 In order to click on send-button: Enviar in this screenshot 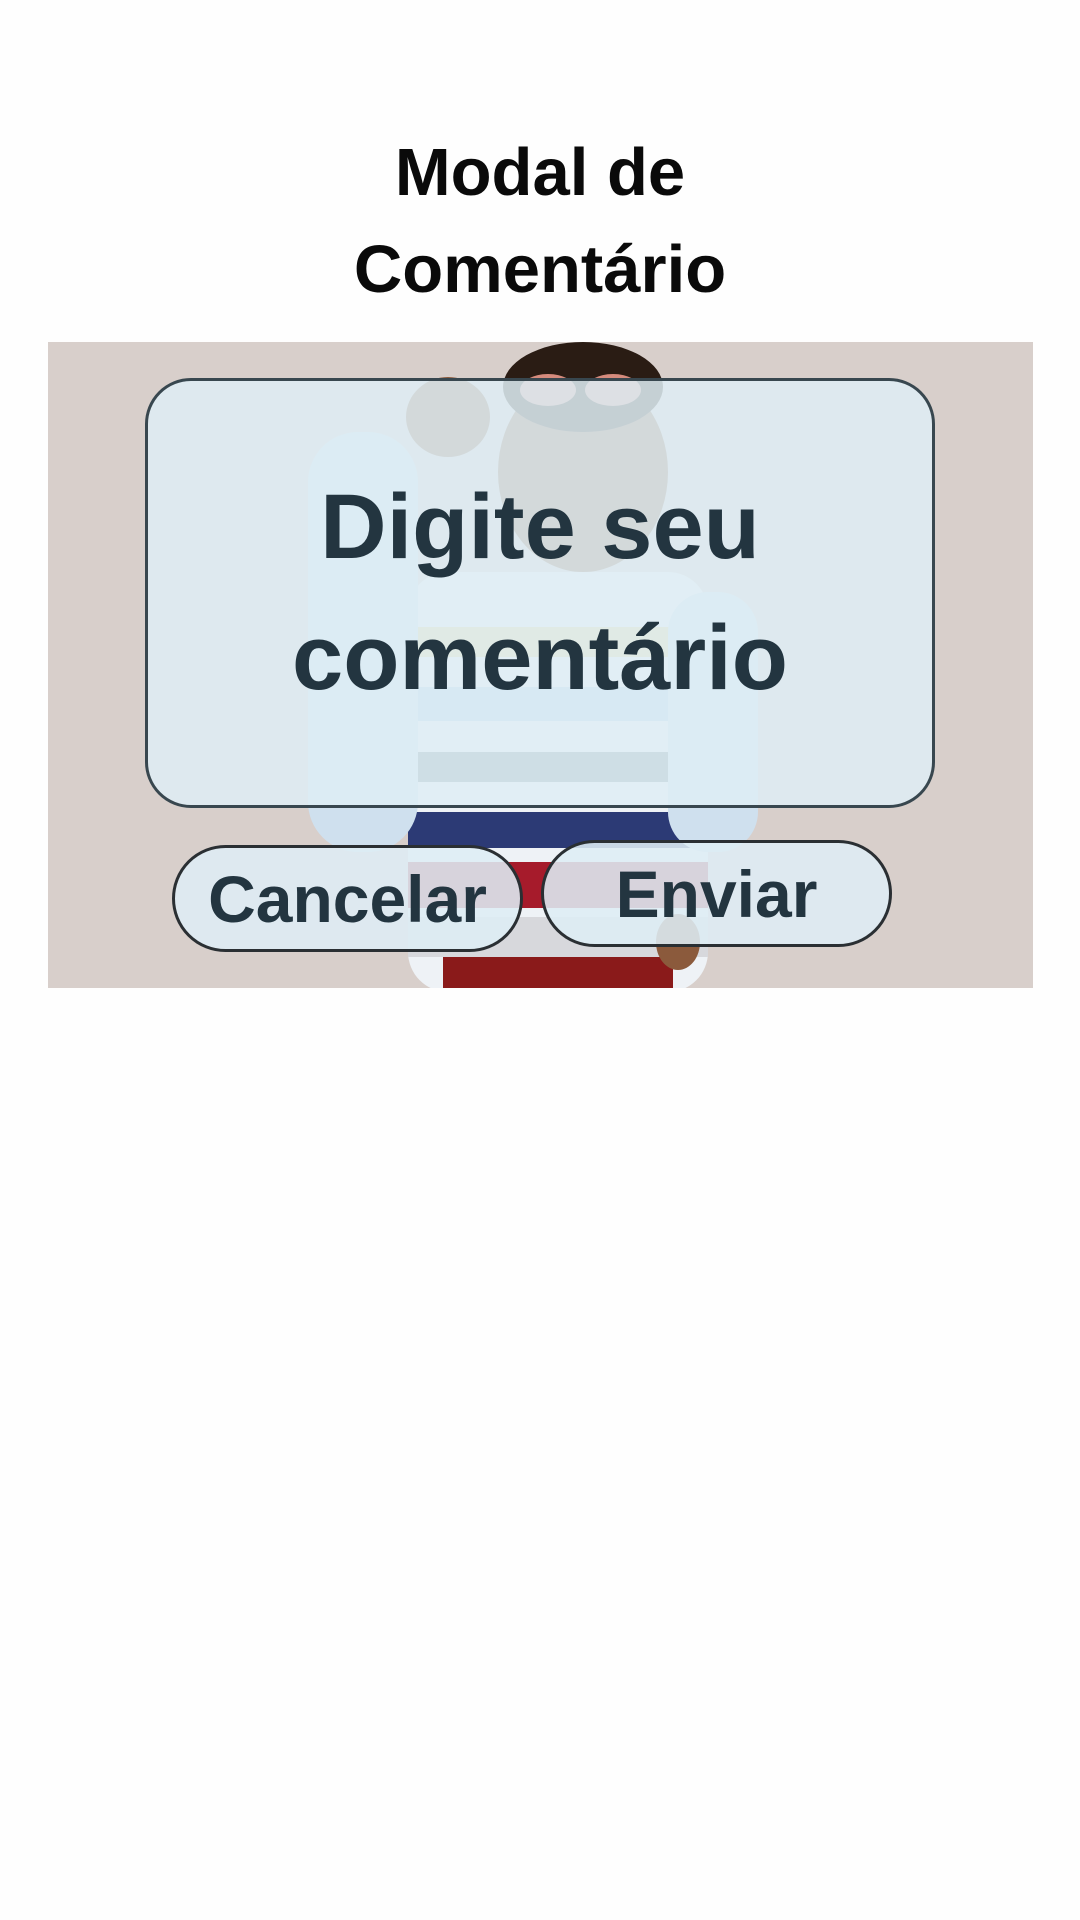, I will do `click(716, 893)`.